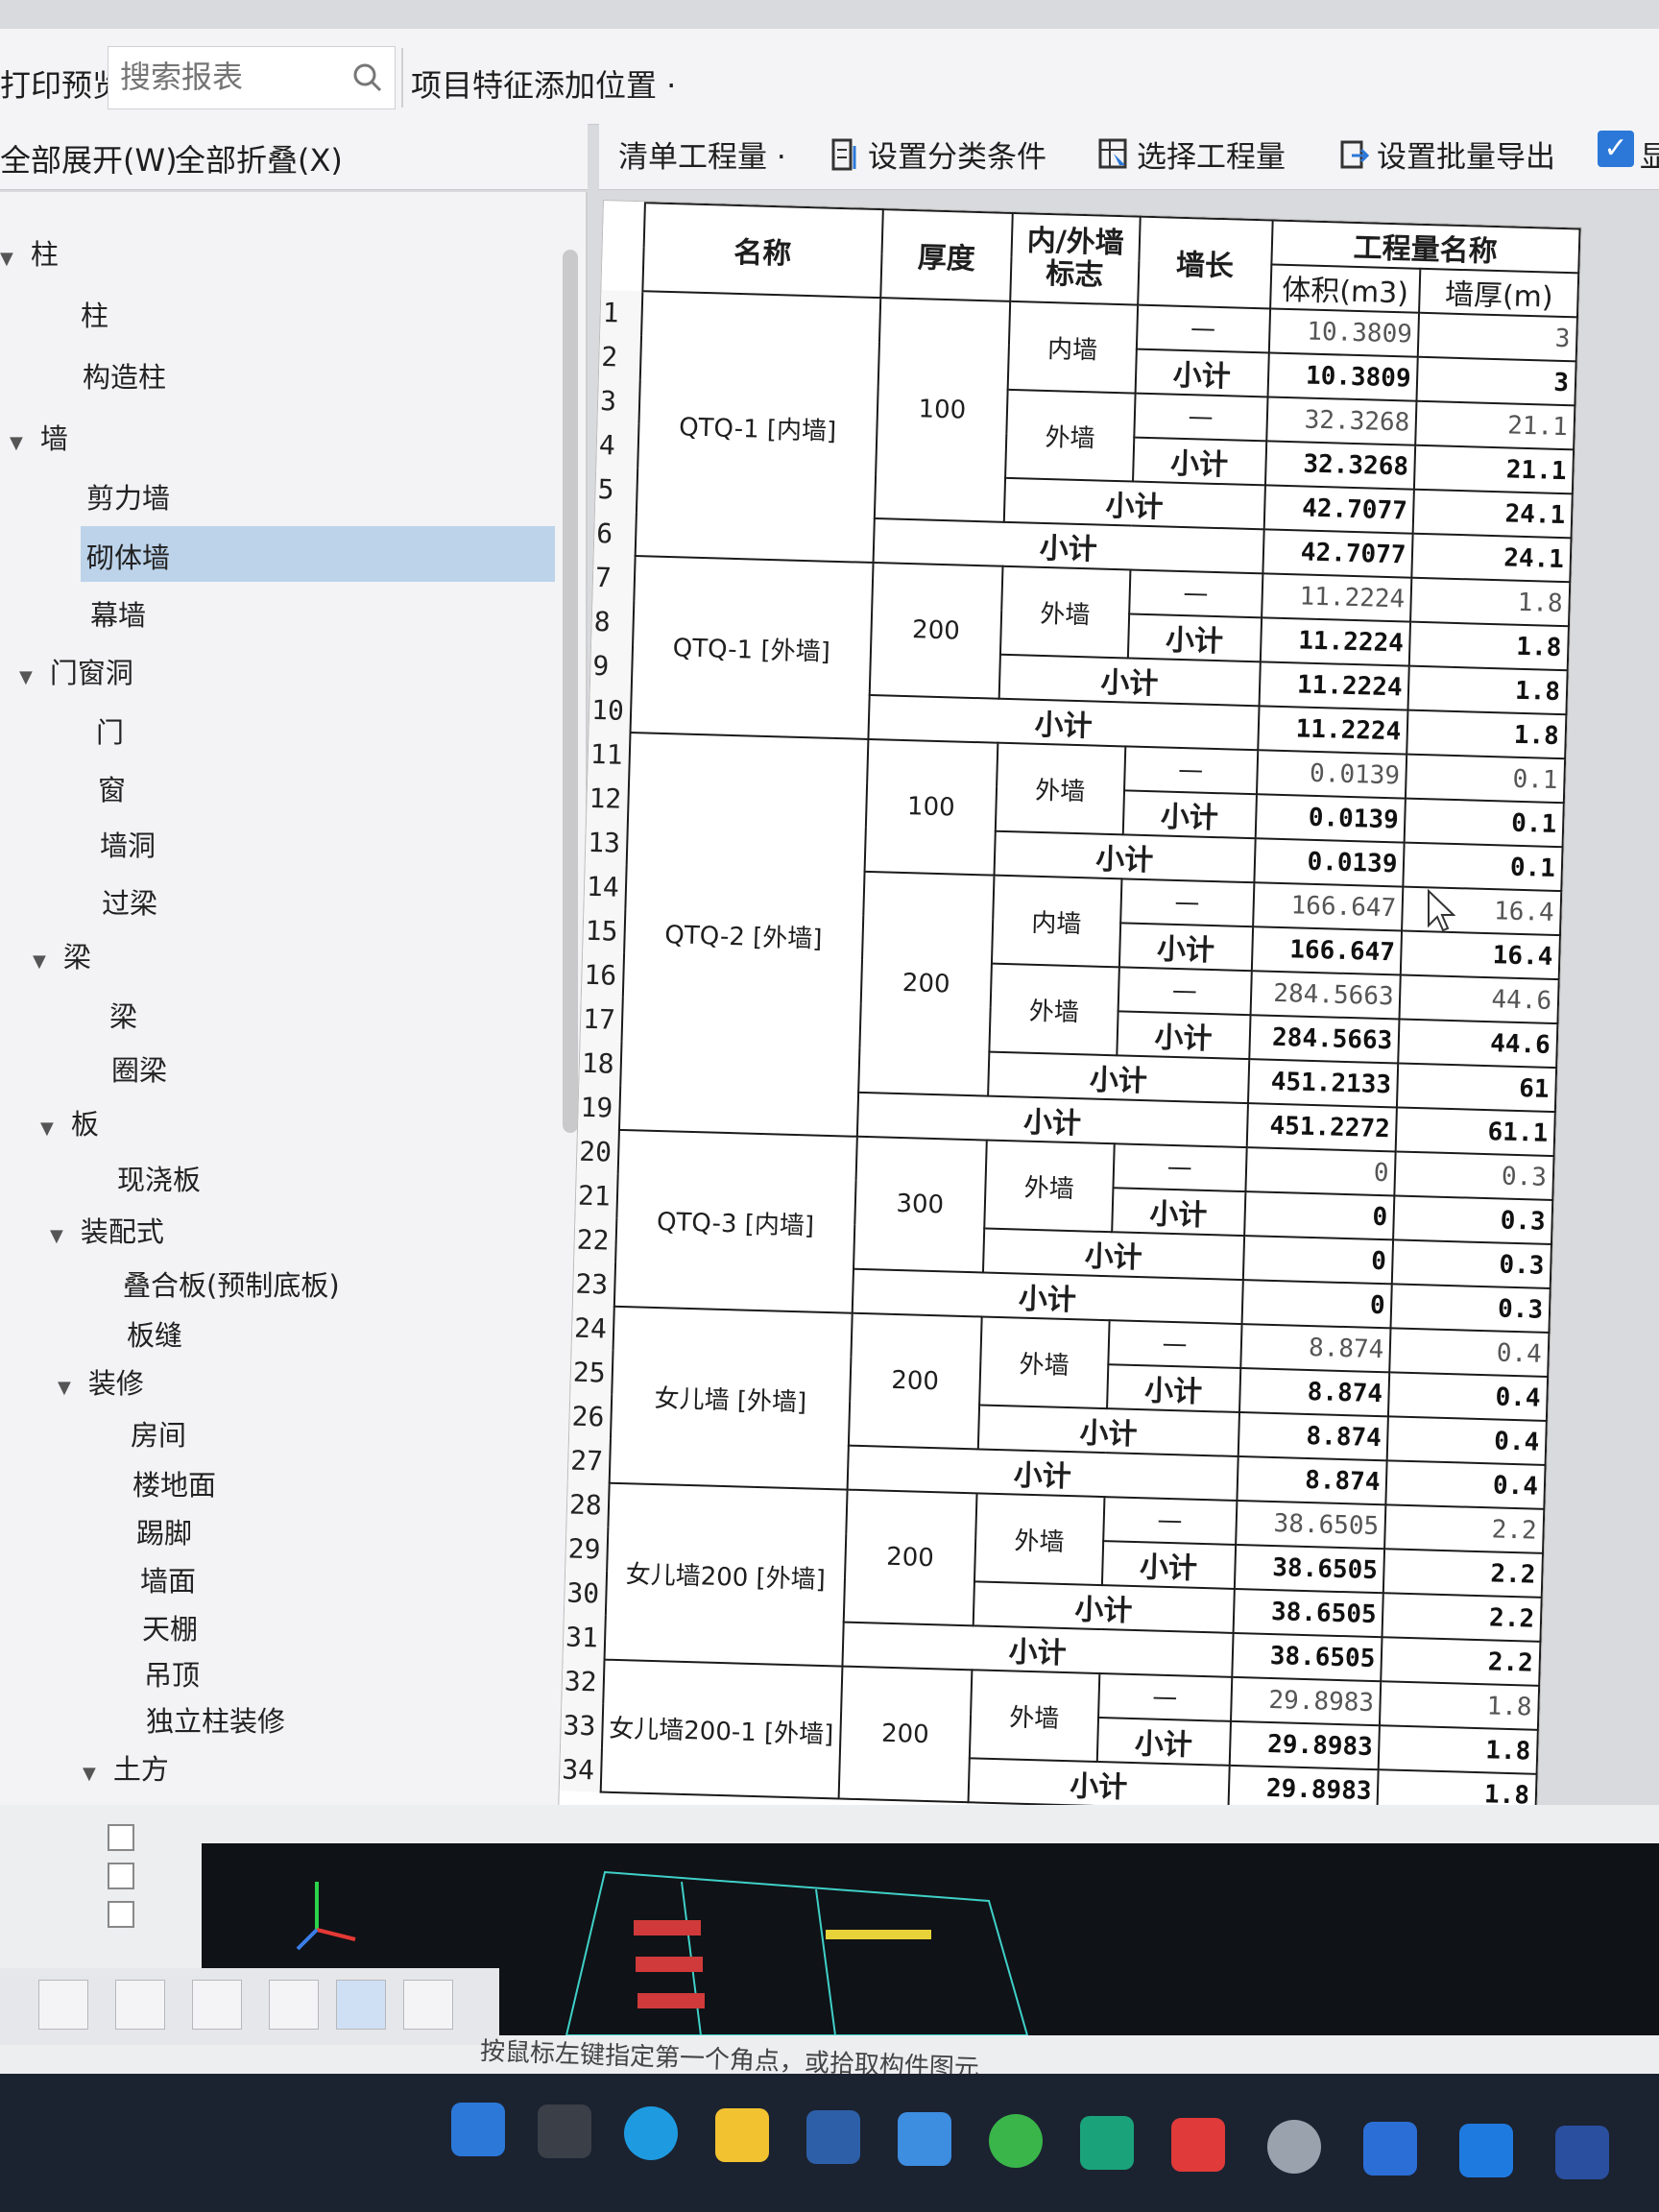 The image size is (1659, 2212). I want to click on tree-toolbar: 全部展开(W) 全部折叠(X), so click(294, 153).